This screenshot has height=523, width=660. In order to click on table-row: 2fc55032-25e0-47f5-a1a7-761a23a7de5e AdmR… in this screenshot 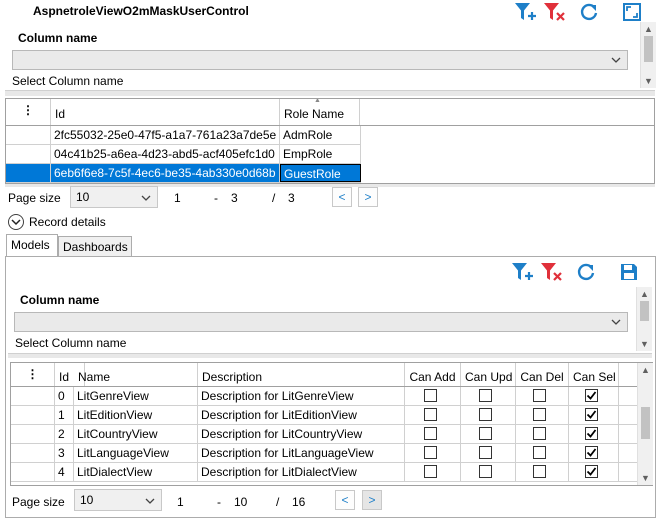, I will do `click(183, 135)`.